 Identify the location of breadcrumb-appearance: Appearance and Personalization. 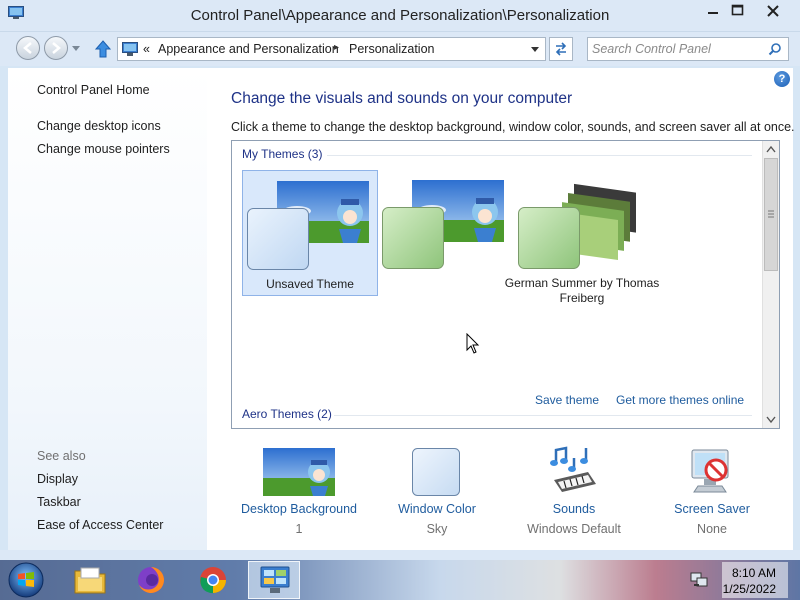
(248, 49).